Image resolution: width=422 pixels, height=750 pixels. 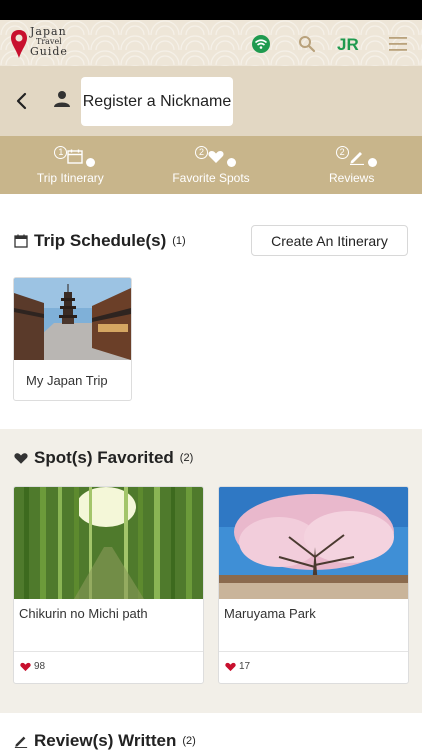 I want to click on jr-logo-text: JR, so click(x=348, y=44).